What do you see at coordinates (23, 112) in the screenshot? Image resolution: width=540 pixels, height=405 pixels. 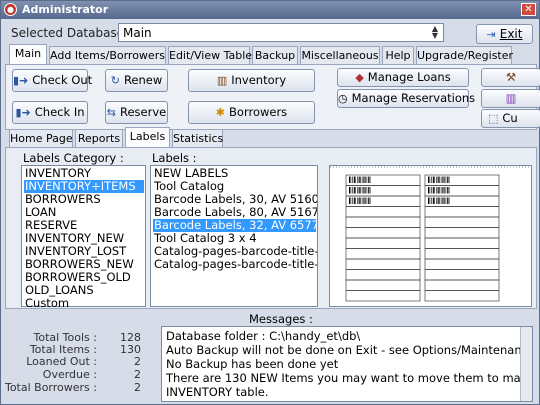 I see `check-in-icon: ▮➜` at bounding box center [23, 112].